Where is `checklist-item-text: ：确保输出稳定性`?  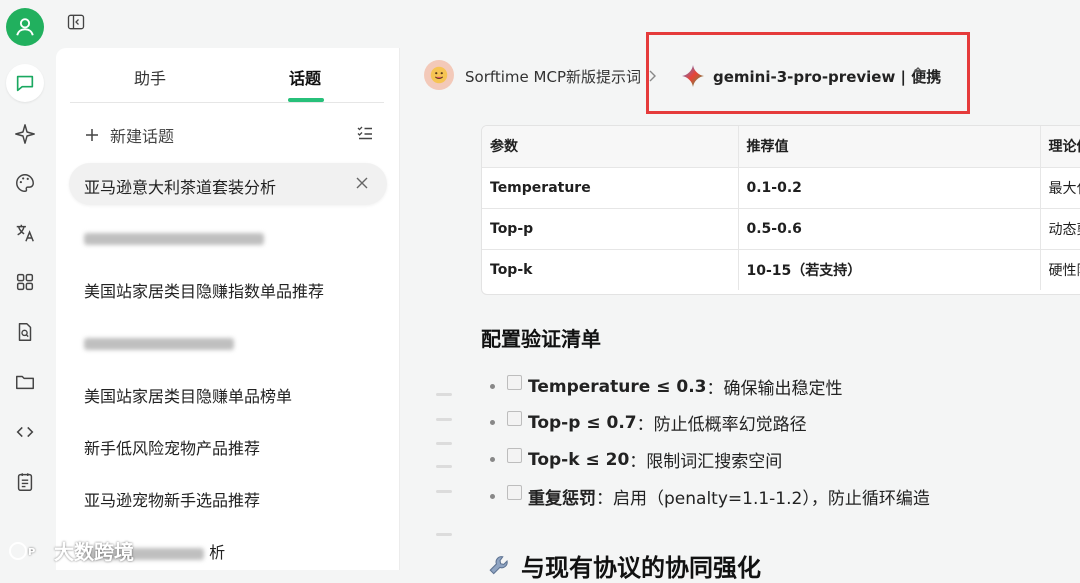 checklist-item-text: ：确保输出稳定性 is located at coordinates (774, 389).